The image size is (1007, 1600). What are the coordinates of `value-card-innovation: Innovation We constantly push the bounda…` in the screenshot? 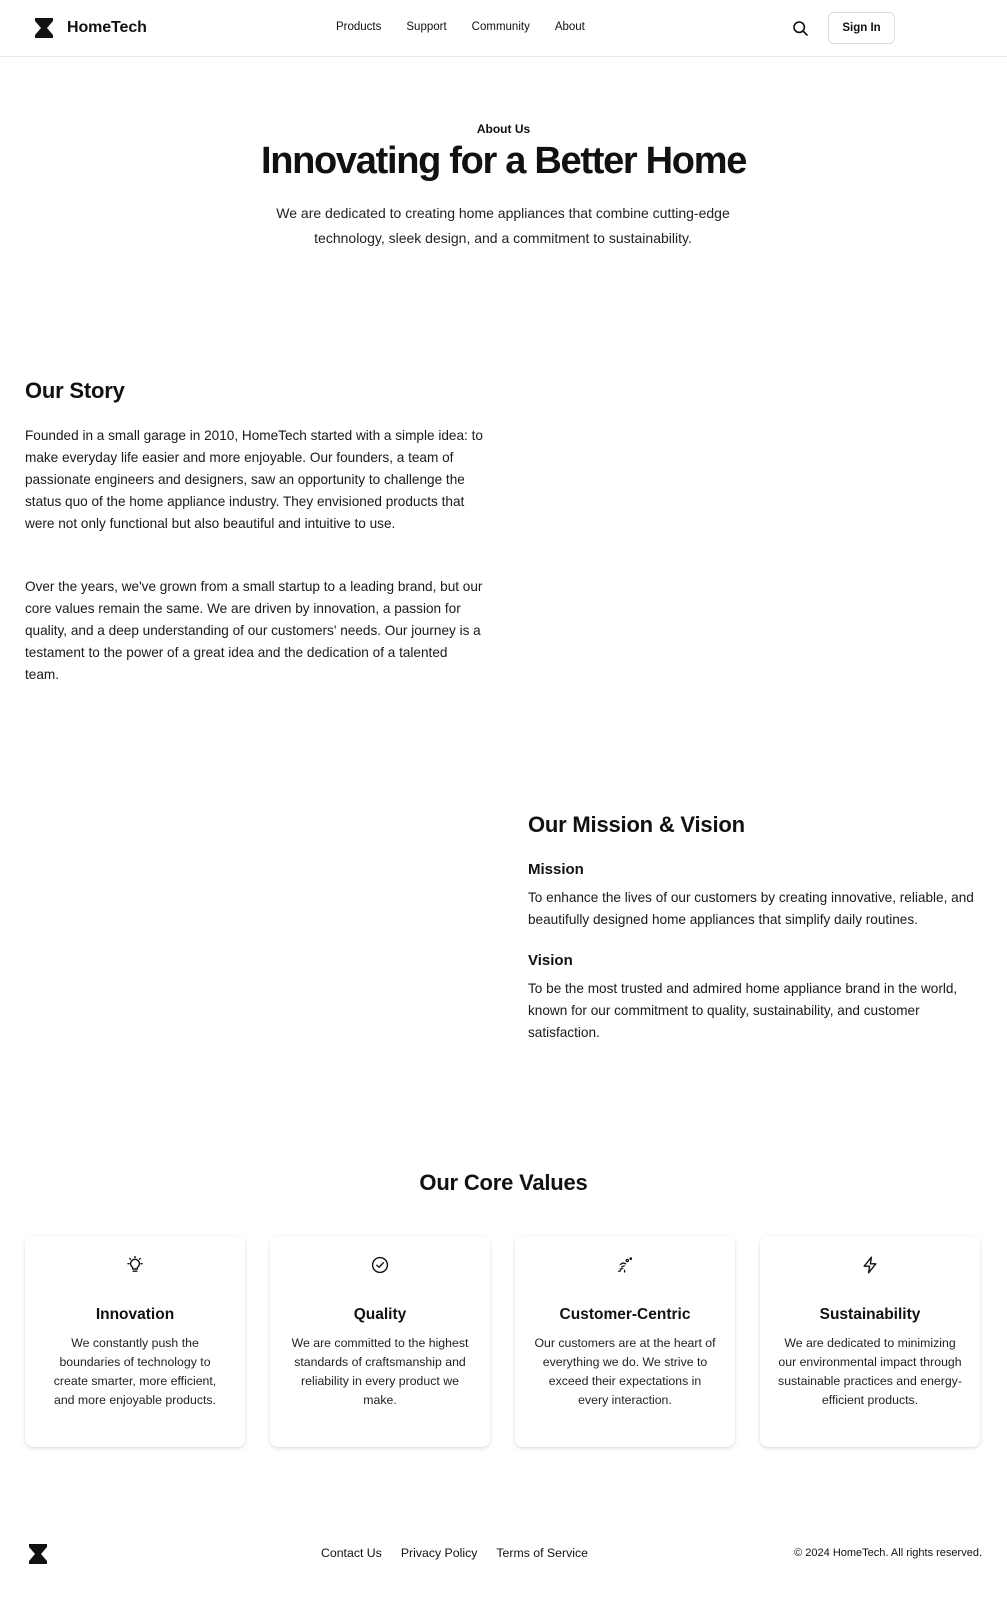 It's located at (135, 1341).